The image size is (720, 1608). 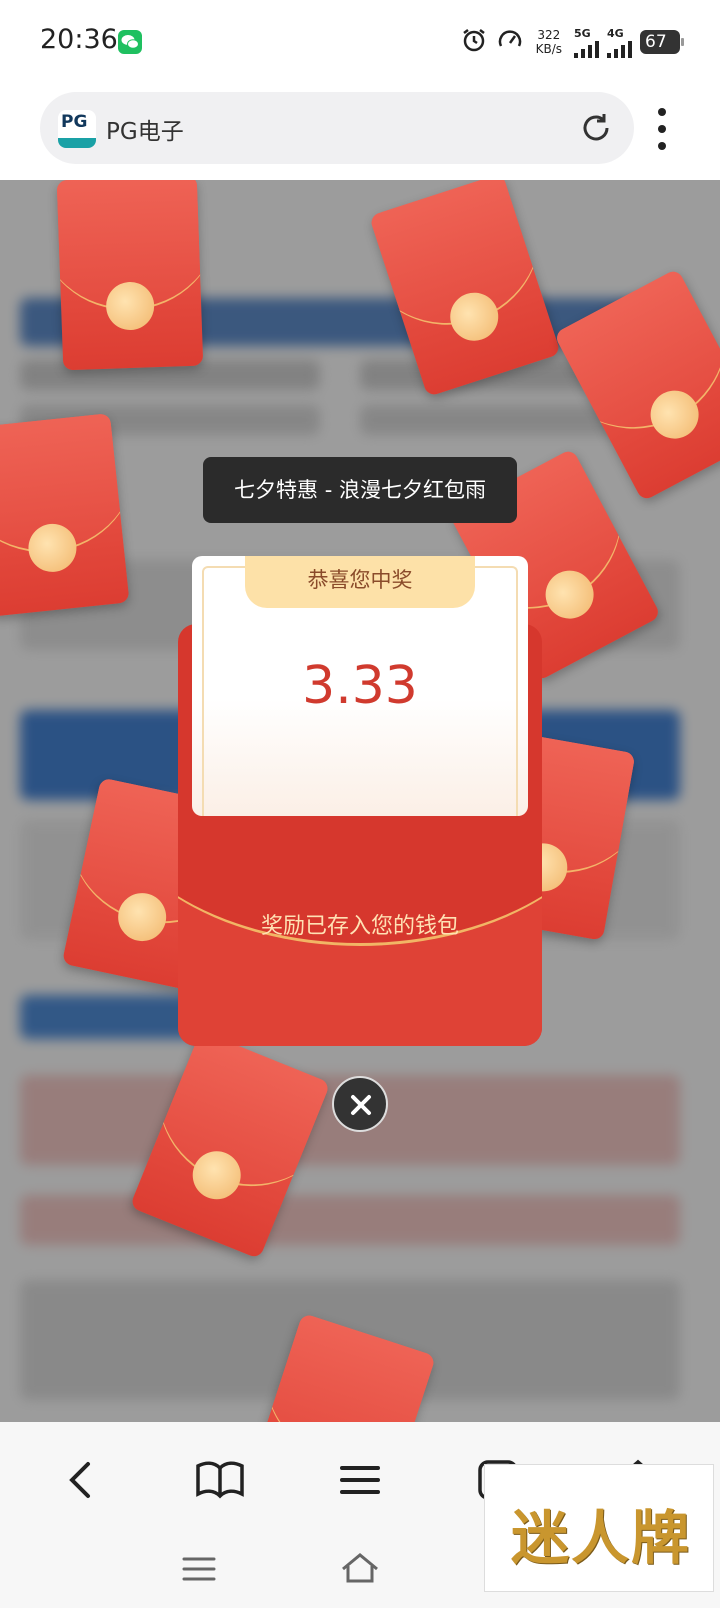 What do you see at coordinates (360, 686) in the screenshot?
I see `prize-amount: 3.33` at bounding box center [360, 686].